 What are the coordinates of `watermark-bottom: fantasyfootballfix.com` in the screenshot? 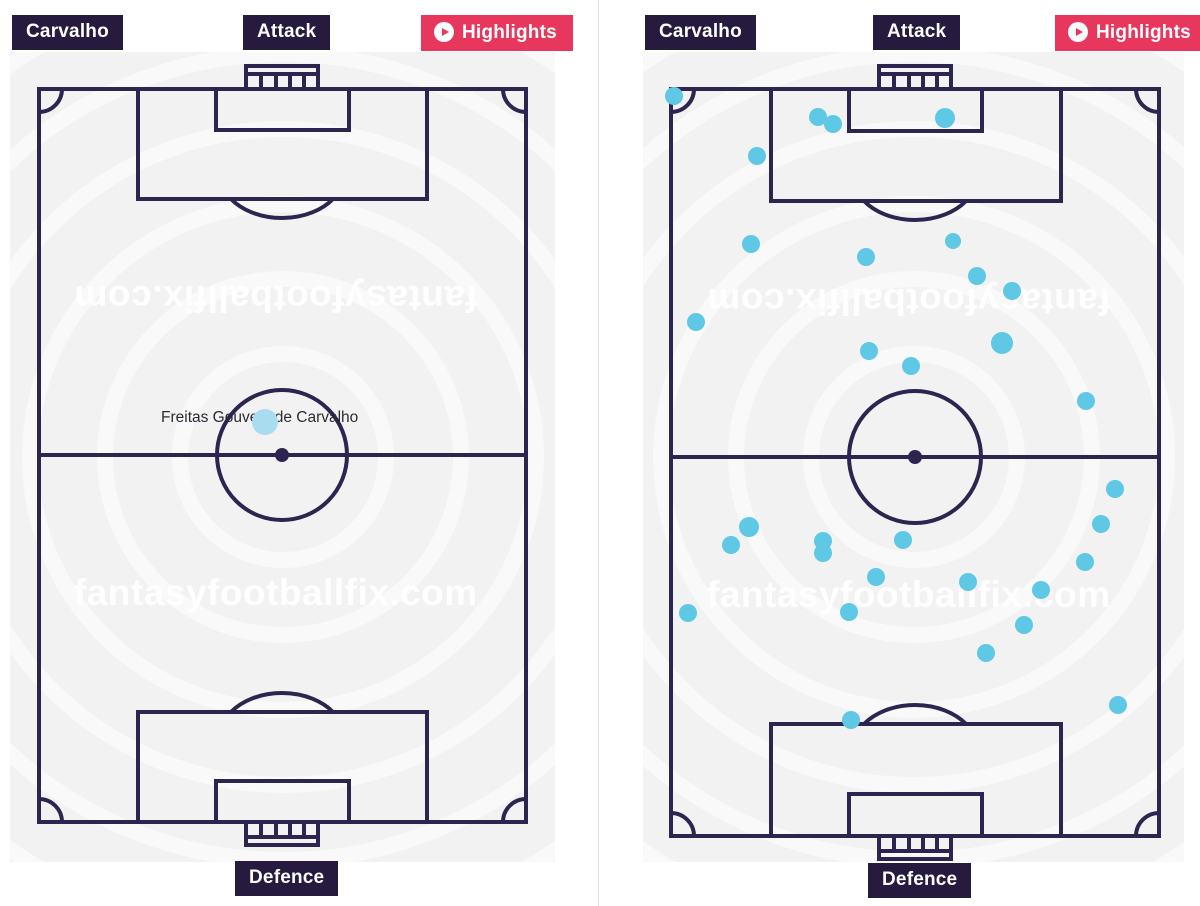 It's located at (276, 592).